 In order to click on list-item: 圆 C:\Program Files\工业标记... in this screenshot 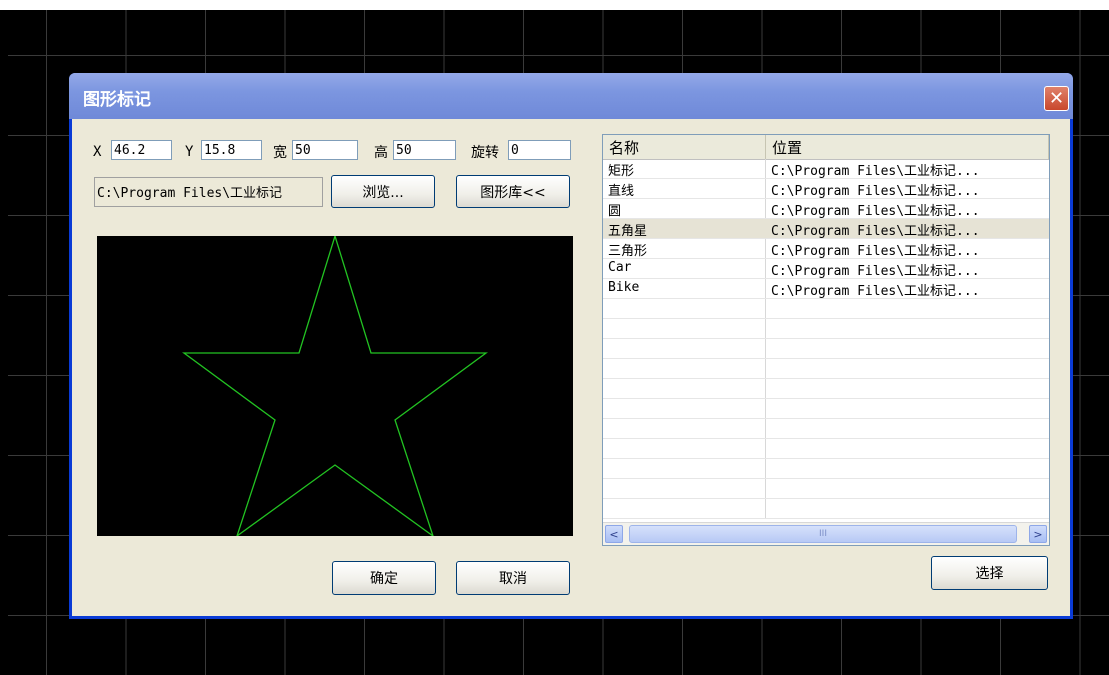, I will do `click(826, 209)`.